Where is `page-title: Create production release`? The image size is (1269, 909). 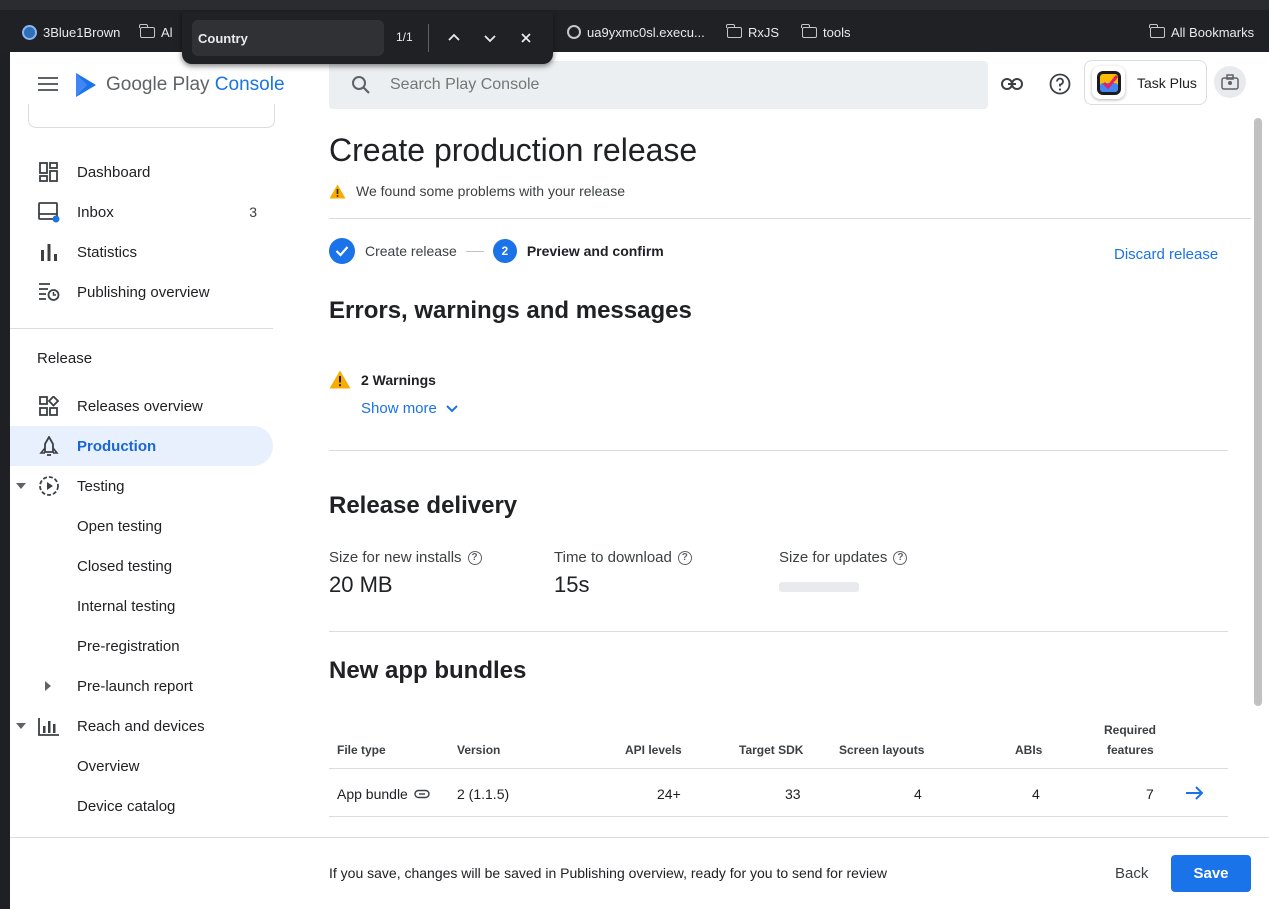
page-title: Create production release is located at coordinates (513, 150).